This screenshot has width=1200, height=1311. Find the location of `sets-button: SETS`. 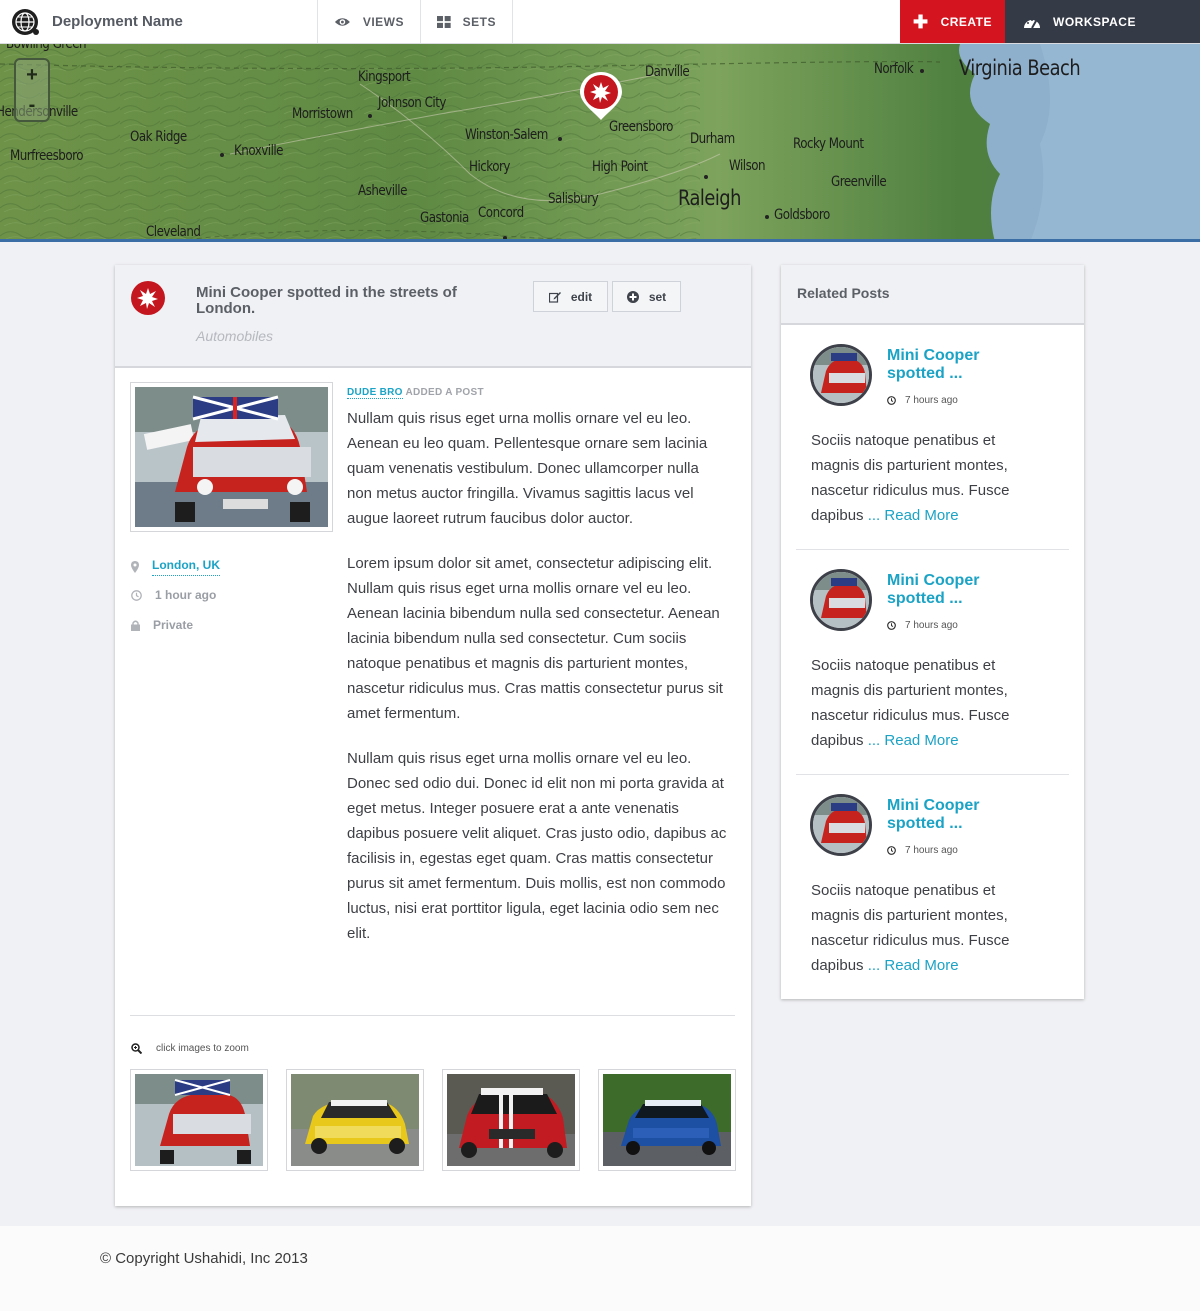

sets-button: SETS is located at coordinates (467, 21).